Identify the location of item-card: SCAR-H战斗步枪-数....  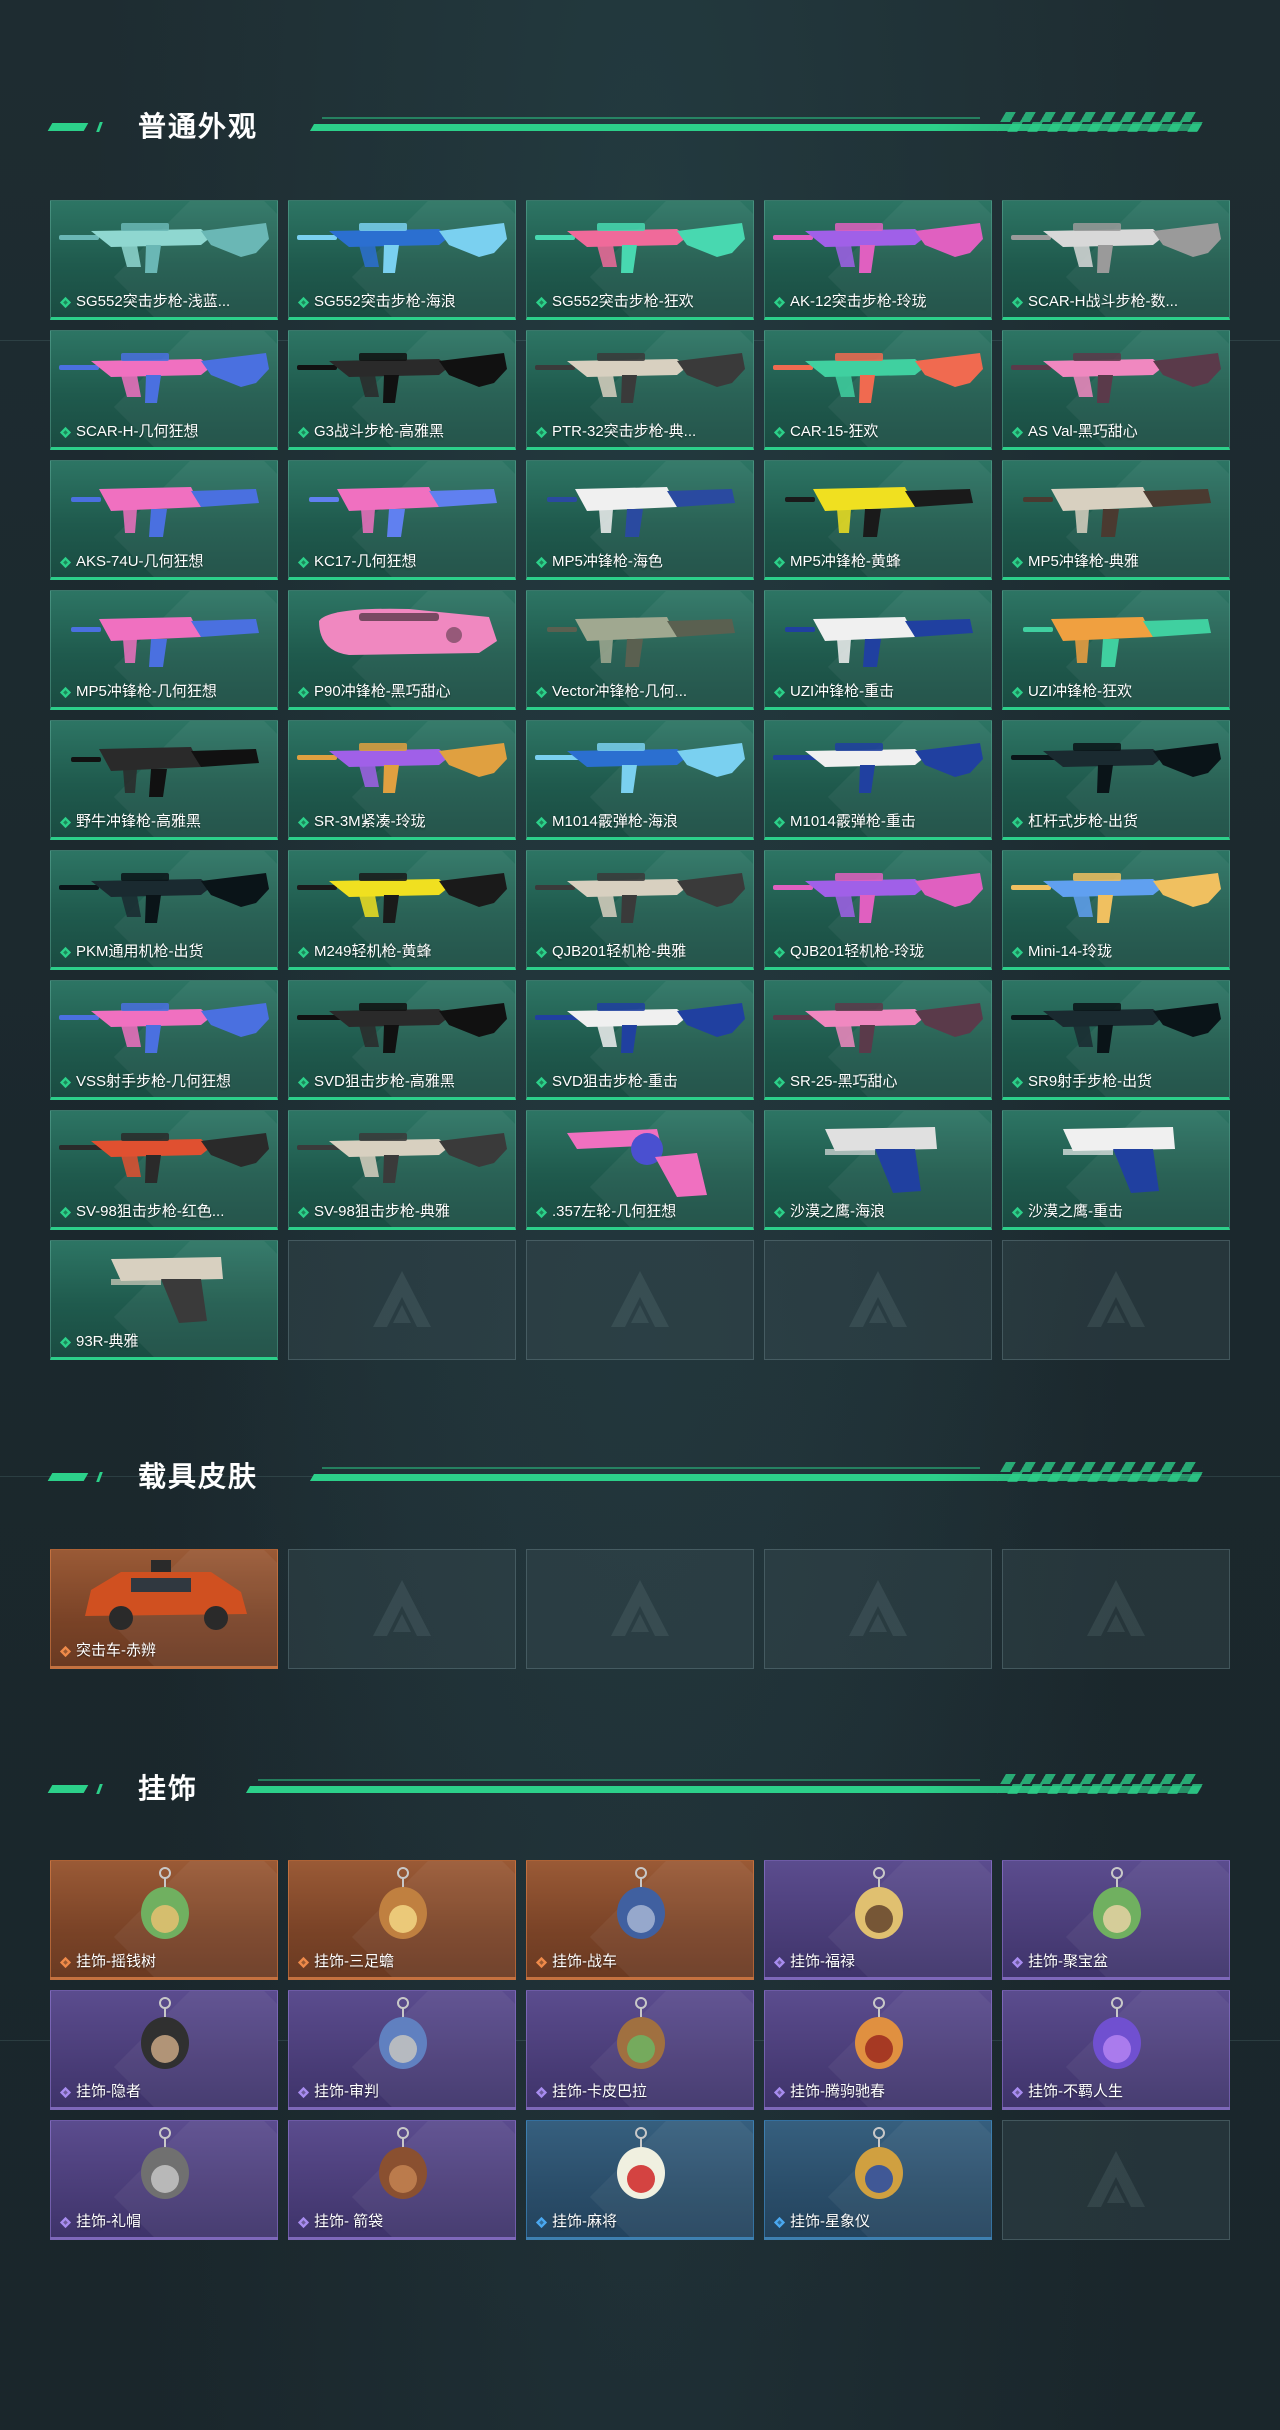
(1116, 260).